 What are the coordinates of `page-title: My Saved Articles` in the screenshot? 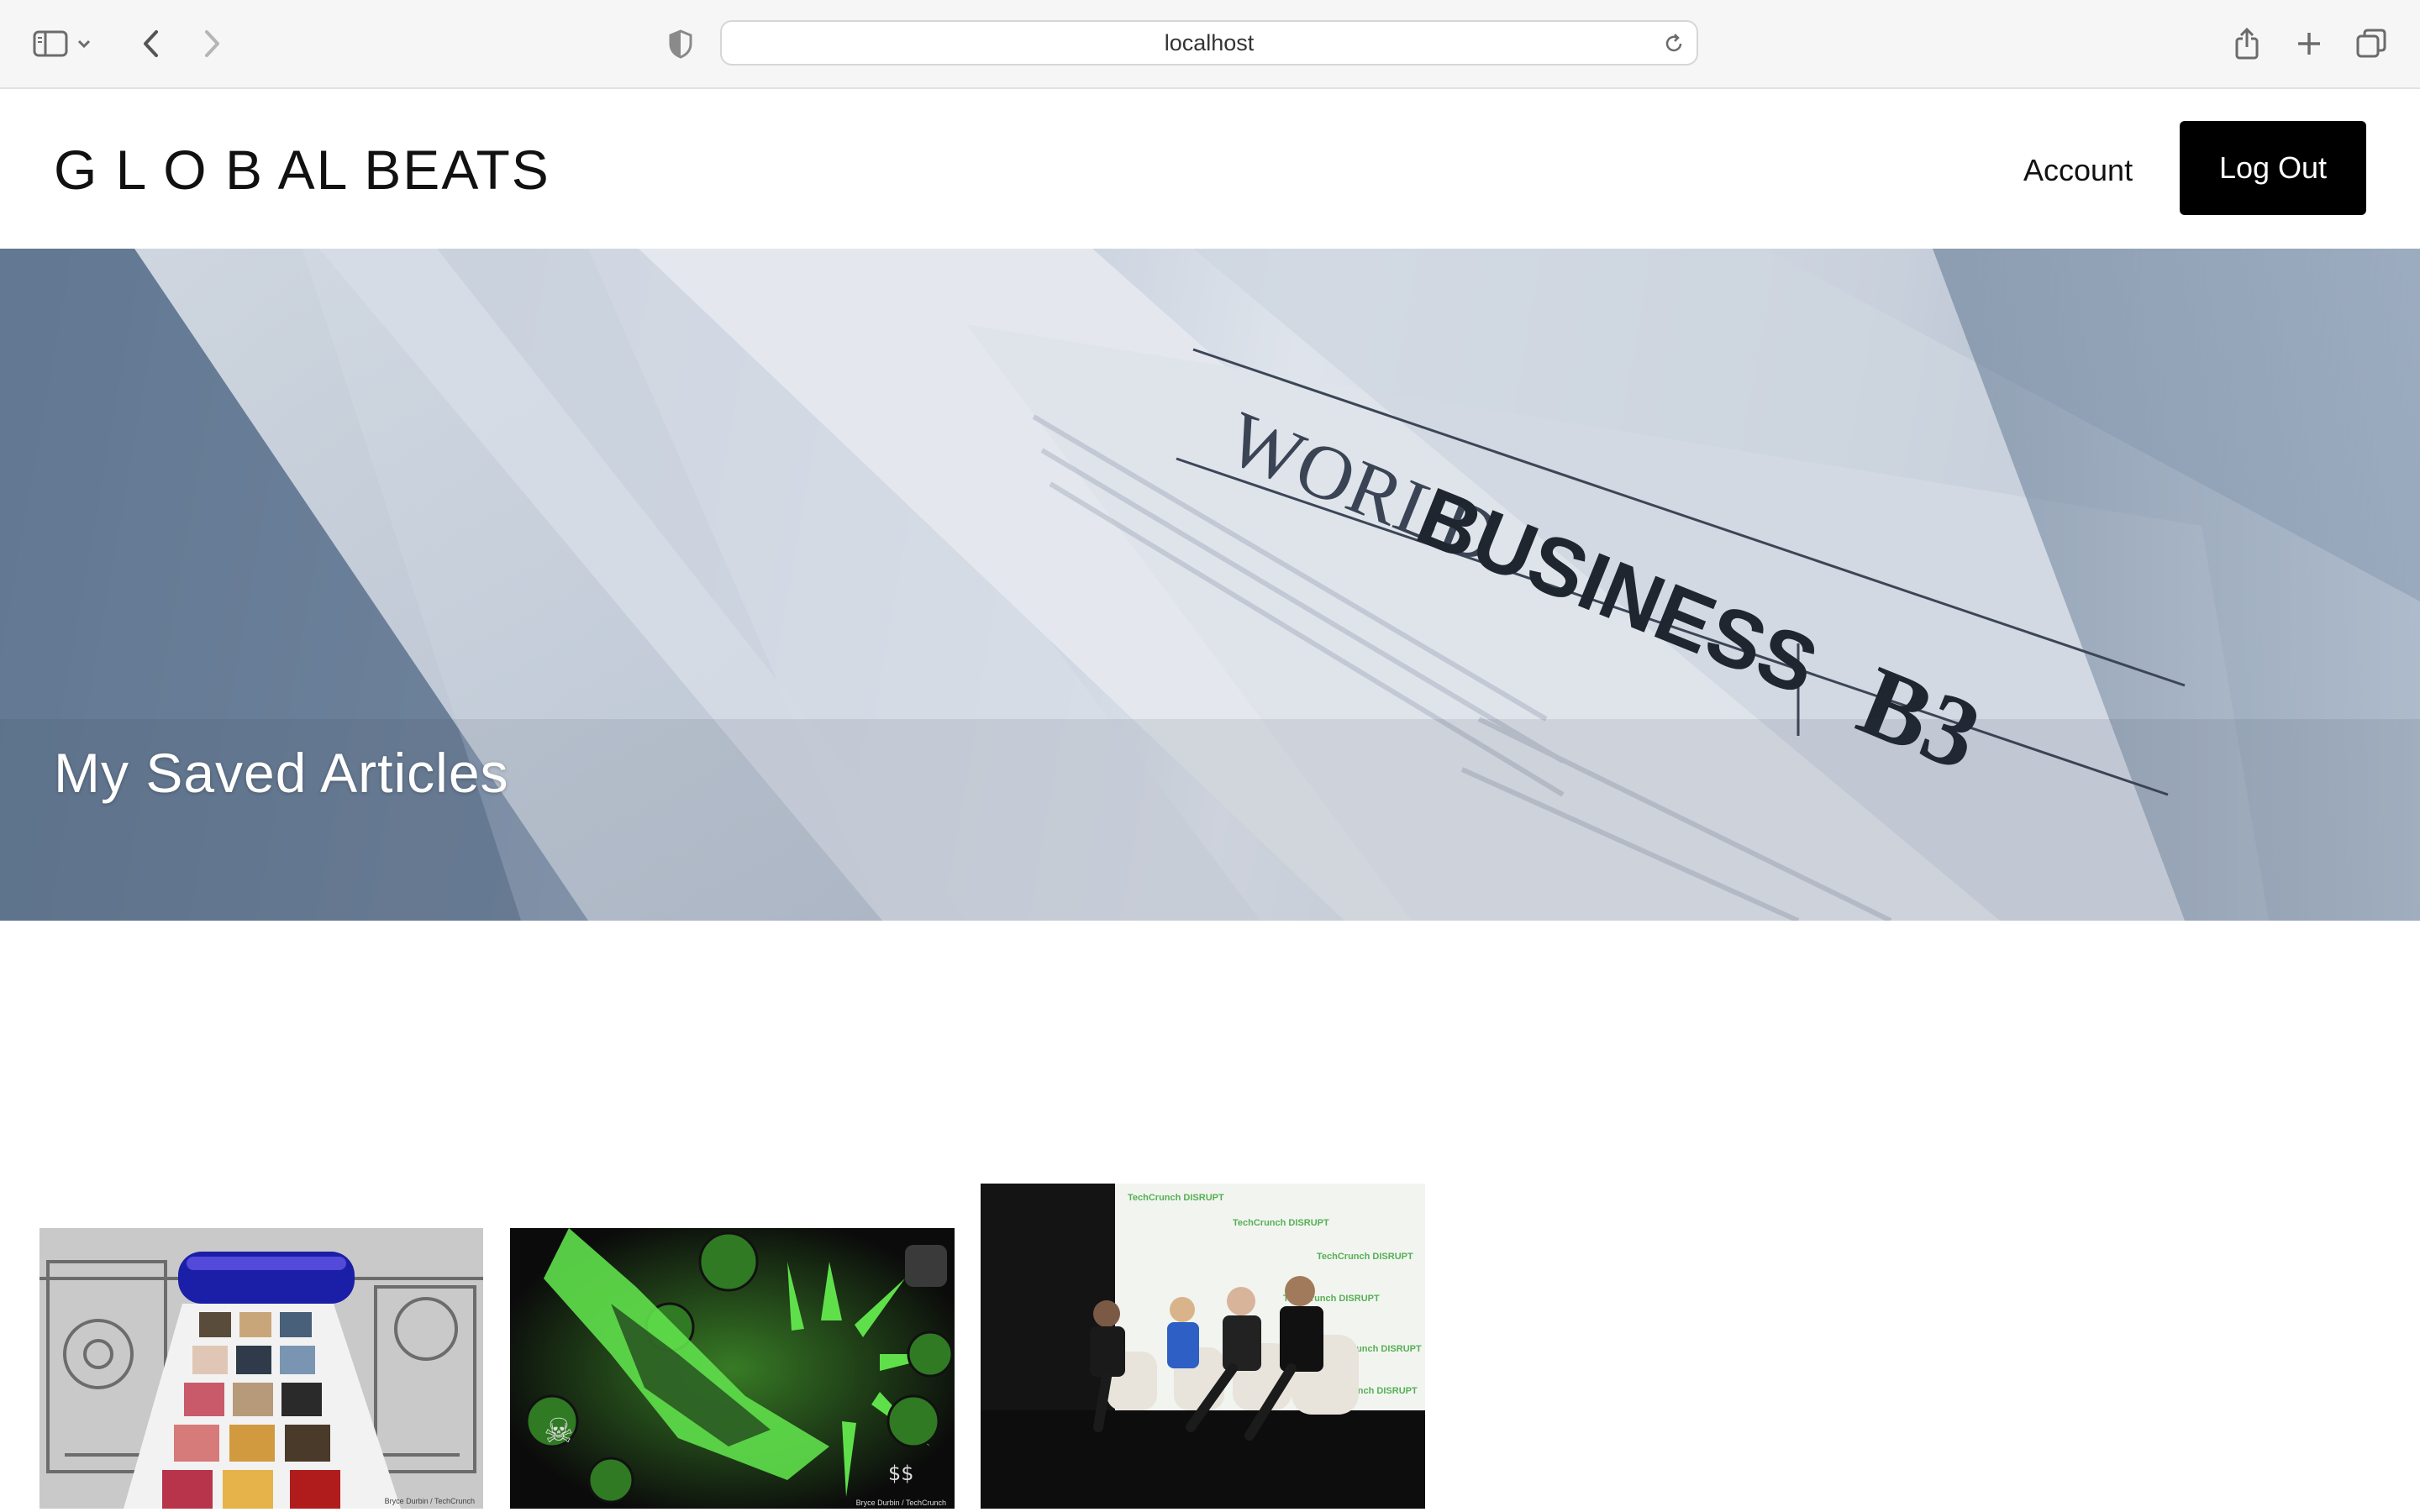 It's located at (281, 773).